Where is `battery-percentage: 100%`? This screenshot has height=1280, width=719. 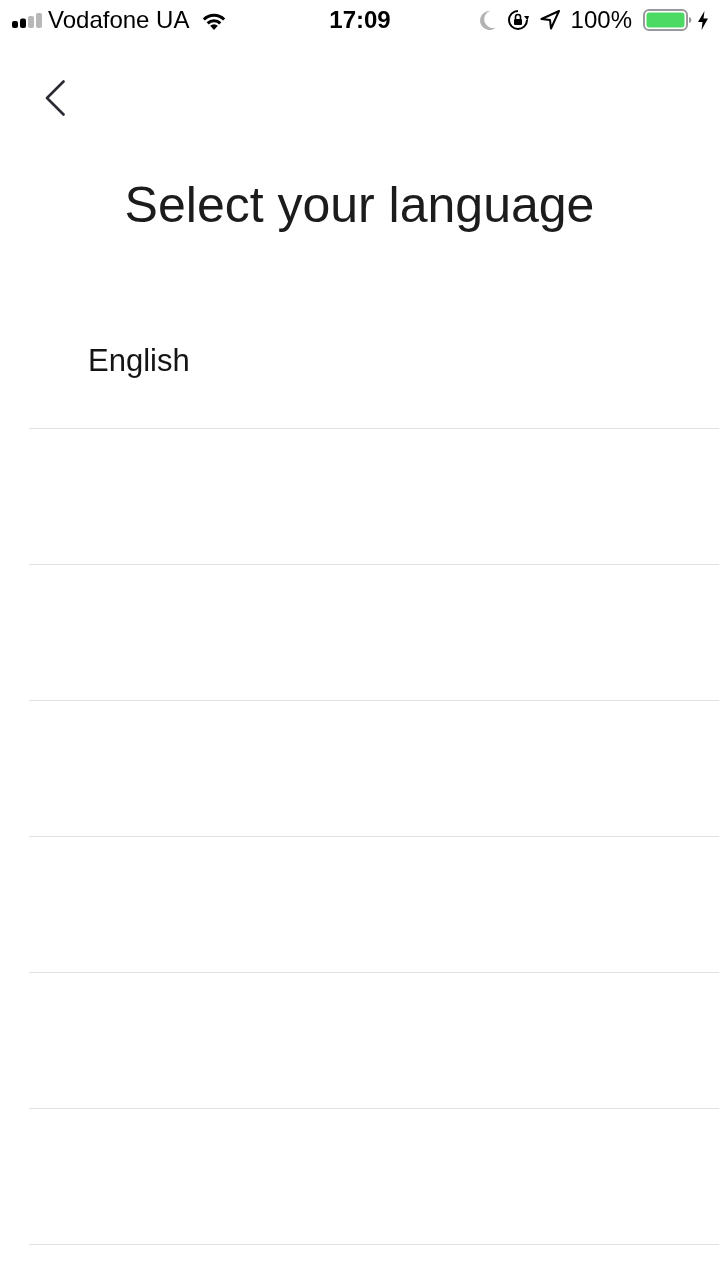 battery-percentage: 100% is located at coordinates (601, 20).